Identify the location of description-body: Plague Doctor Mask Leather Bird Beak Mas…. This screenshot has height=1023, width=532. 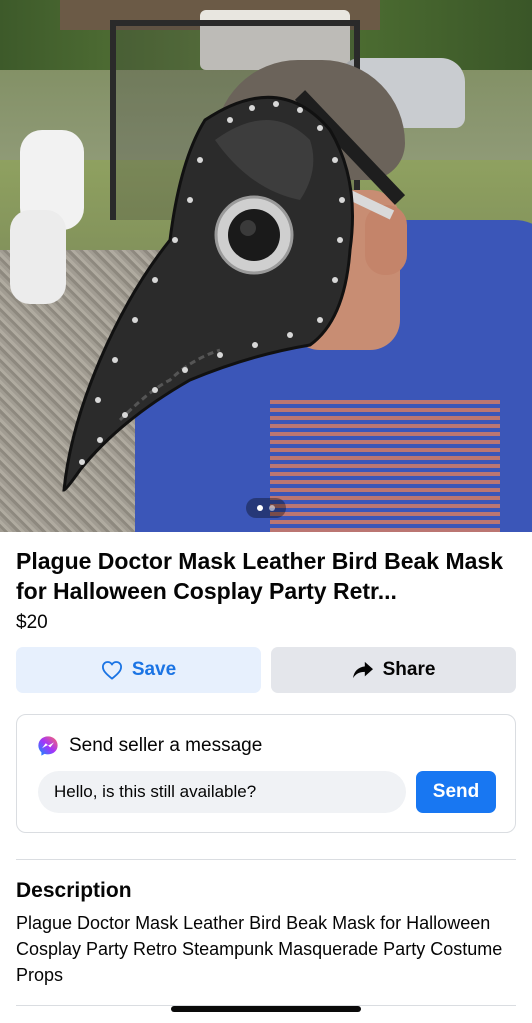
(259, 949).